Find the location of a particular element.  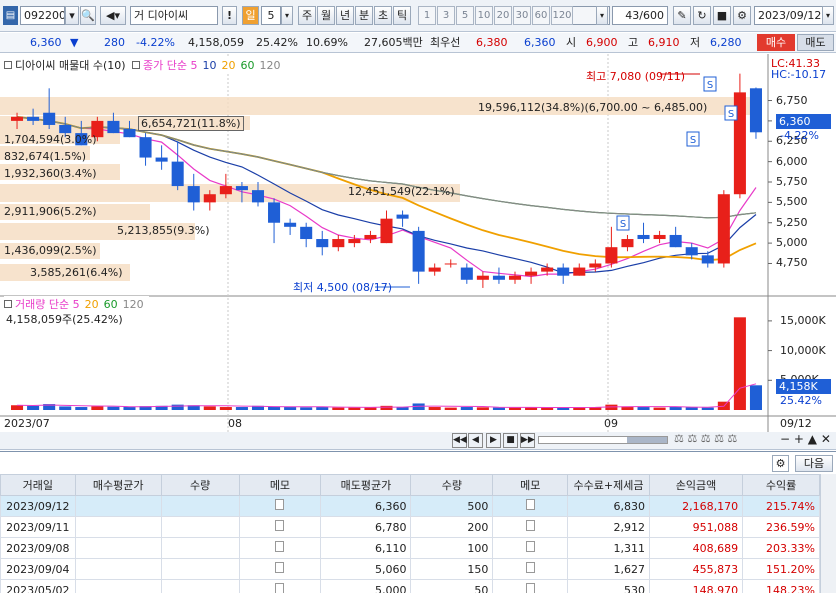

next-icon: ▶▶ is located at coordinates (527, 440).